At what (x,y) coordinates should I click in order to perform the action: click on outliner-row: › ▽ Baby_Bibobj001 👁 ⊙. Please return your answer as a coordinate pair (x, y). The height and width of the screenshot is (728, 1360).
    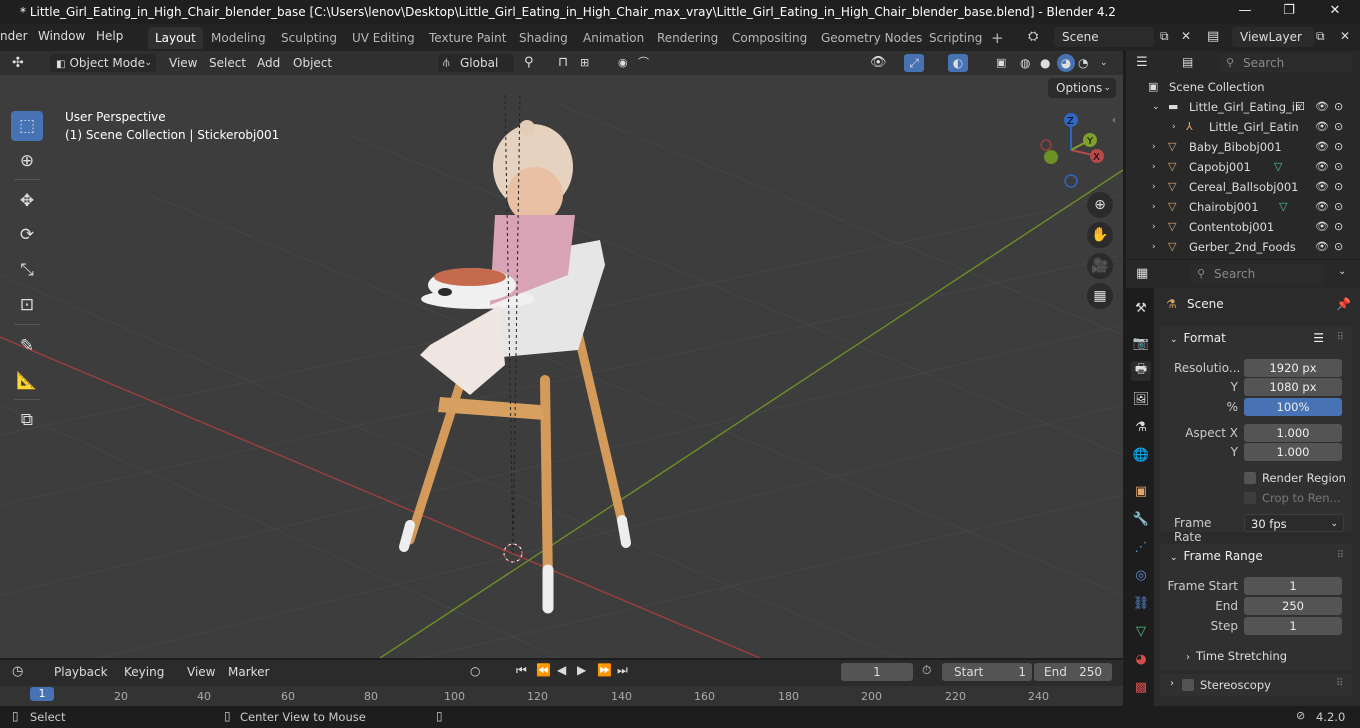
    Looking at the image, I should click on (1243, 147).